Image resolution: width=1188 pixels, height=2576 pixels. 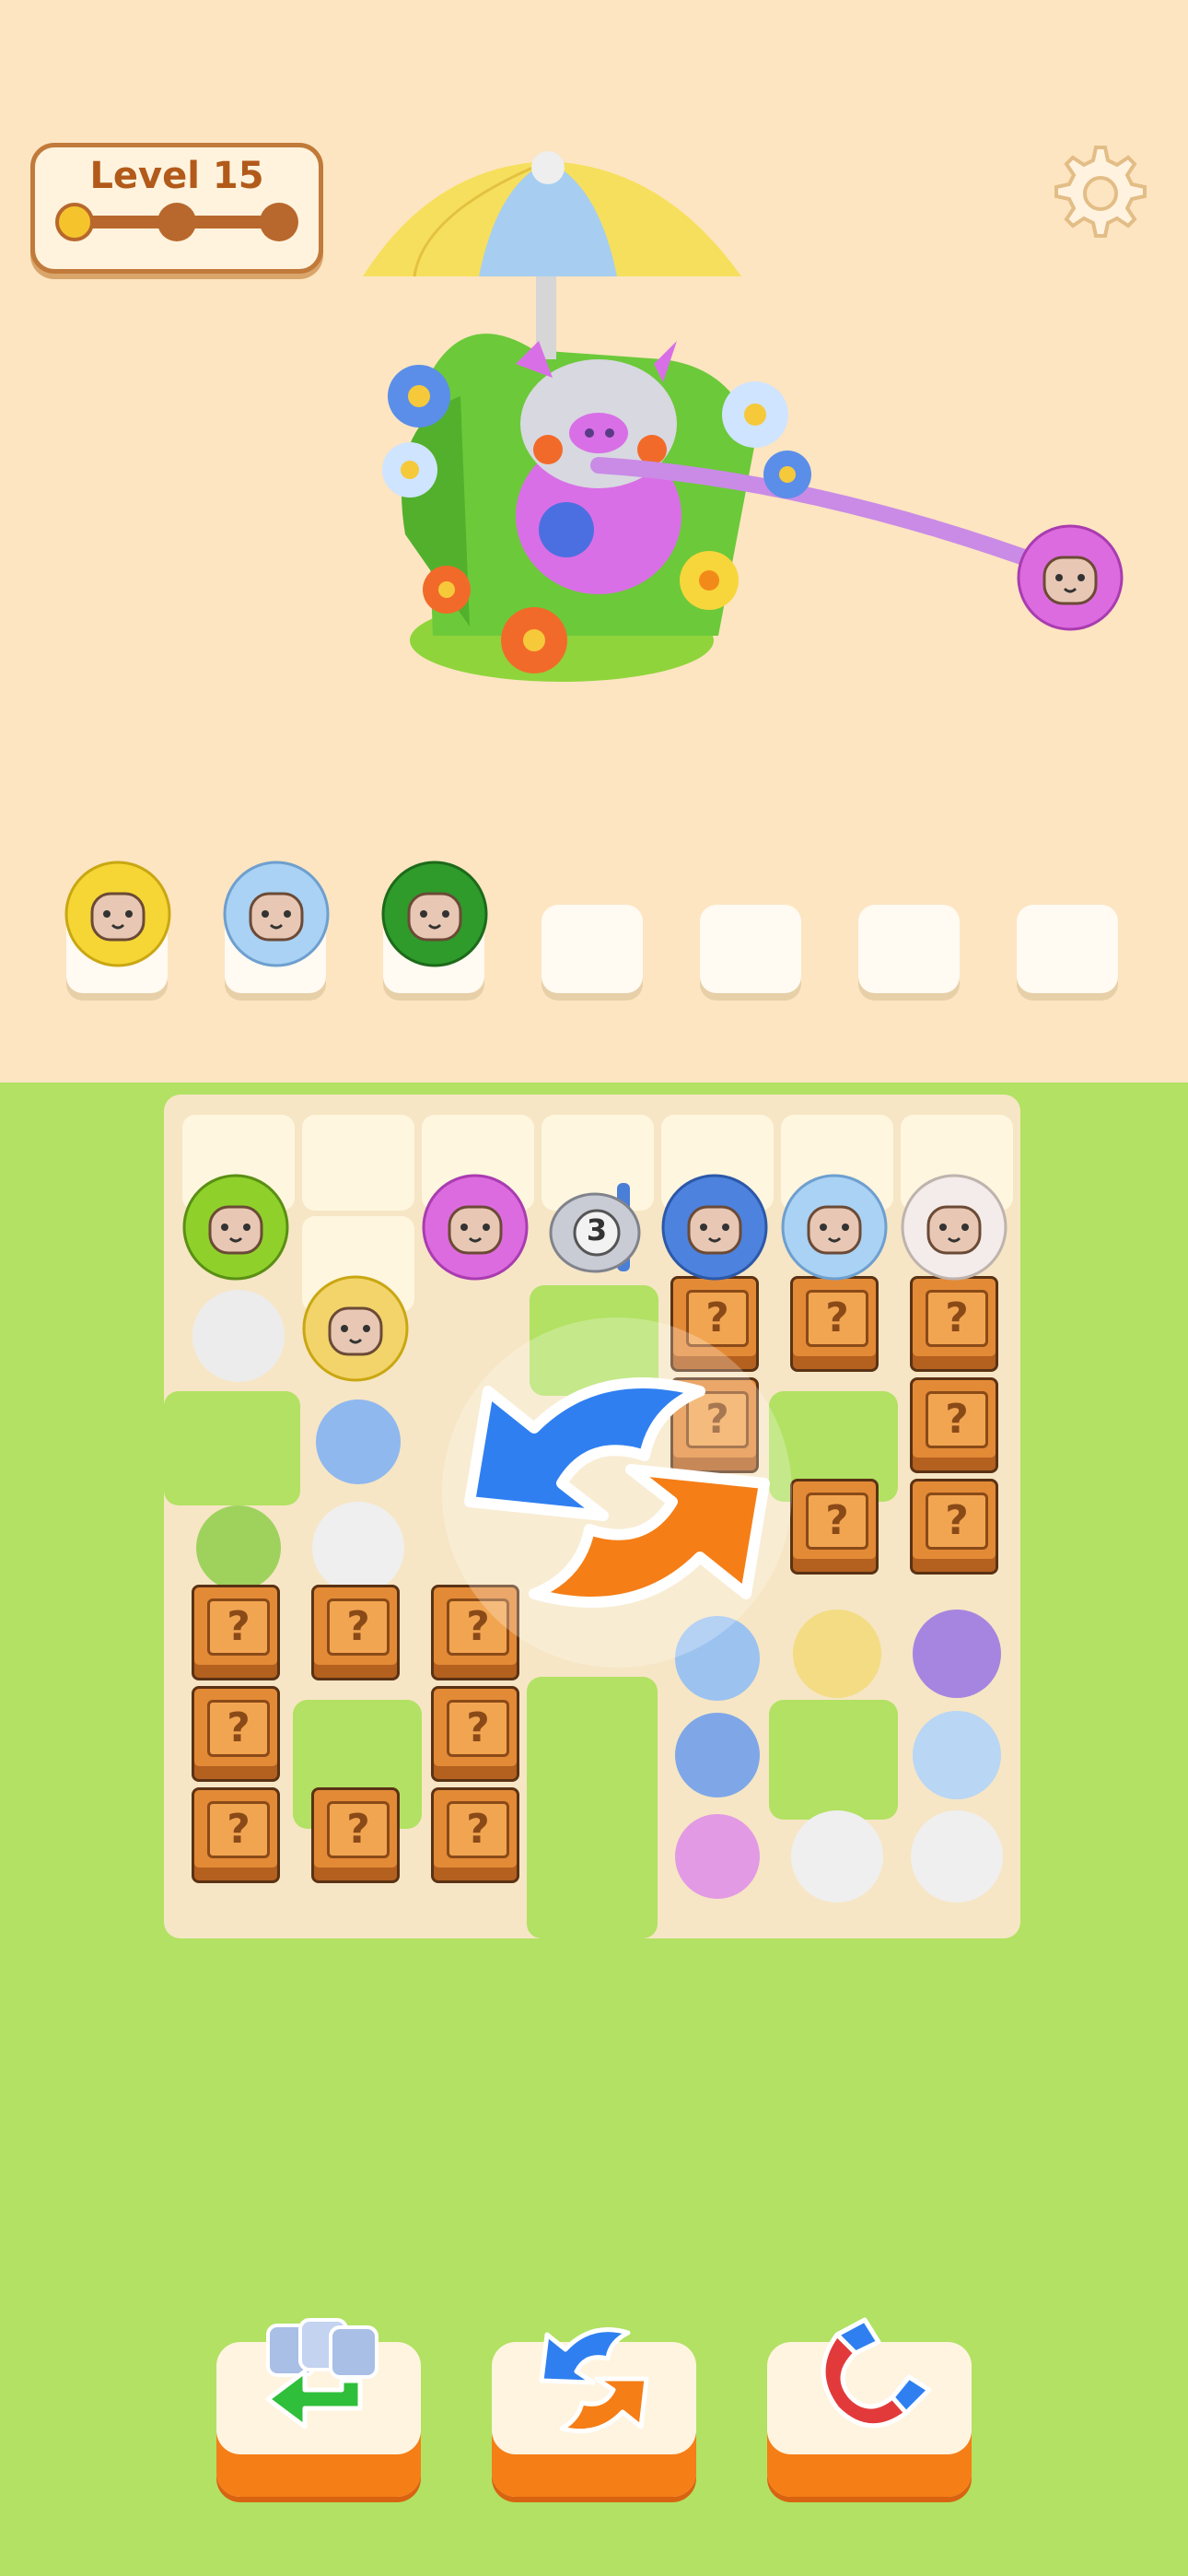 I want to click on level-title: Level 15, so click(x=176, y=176).